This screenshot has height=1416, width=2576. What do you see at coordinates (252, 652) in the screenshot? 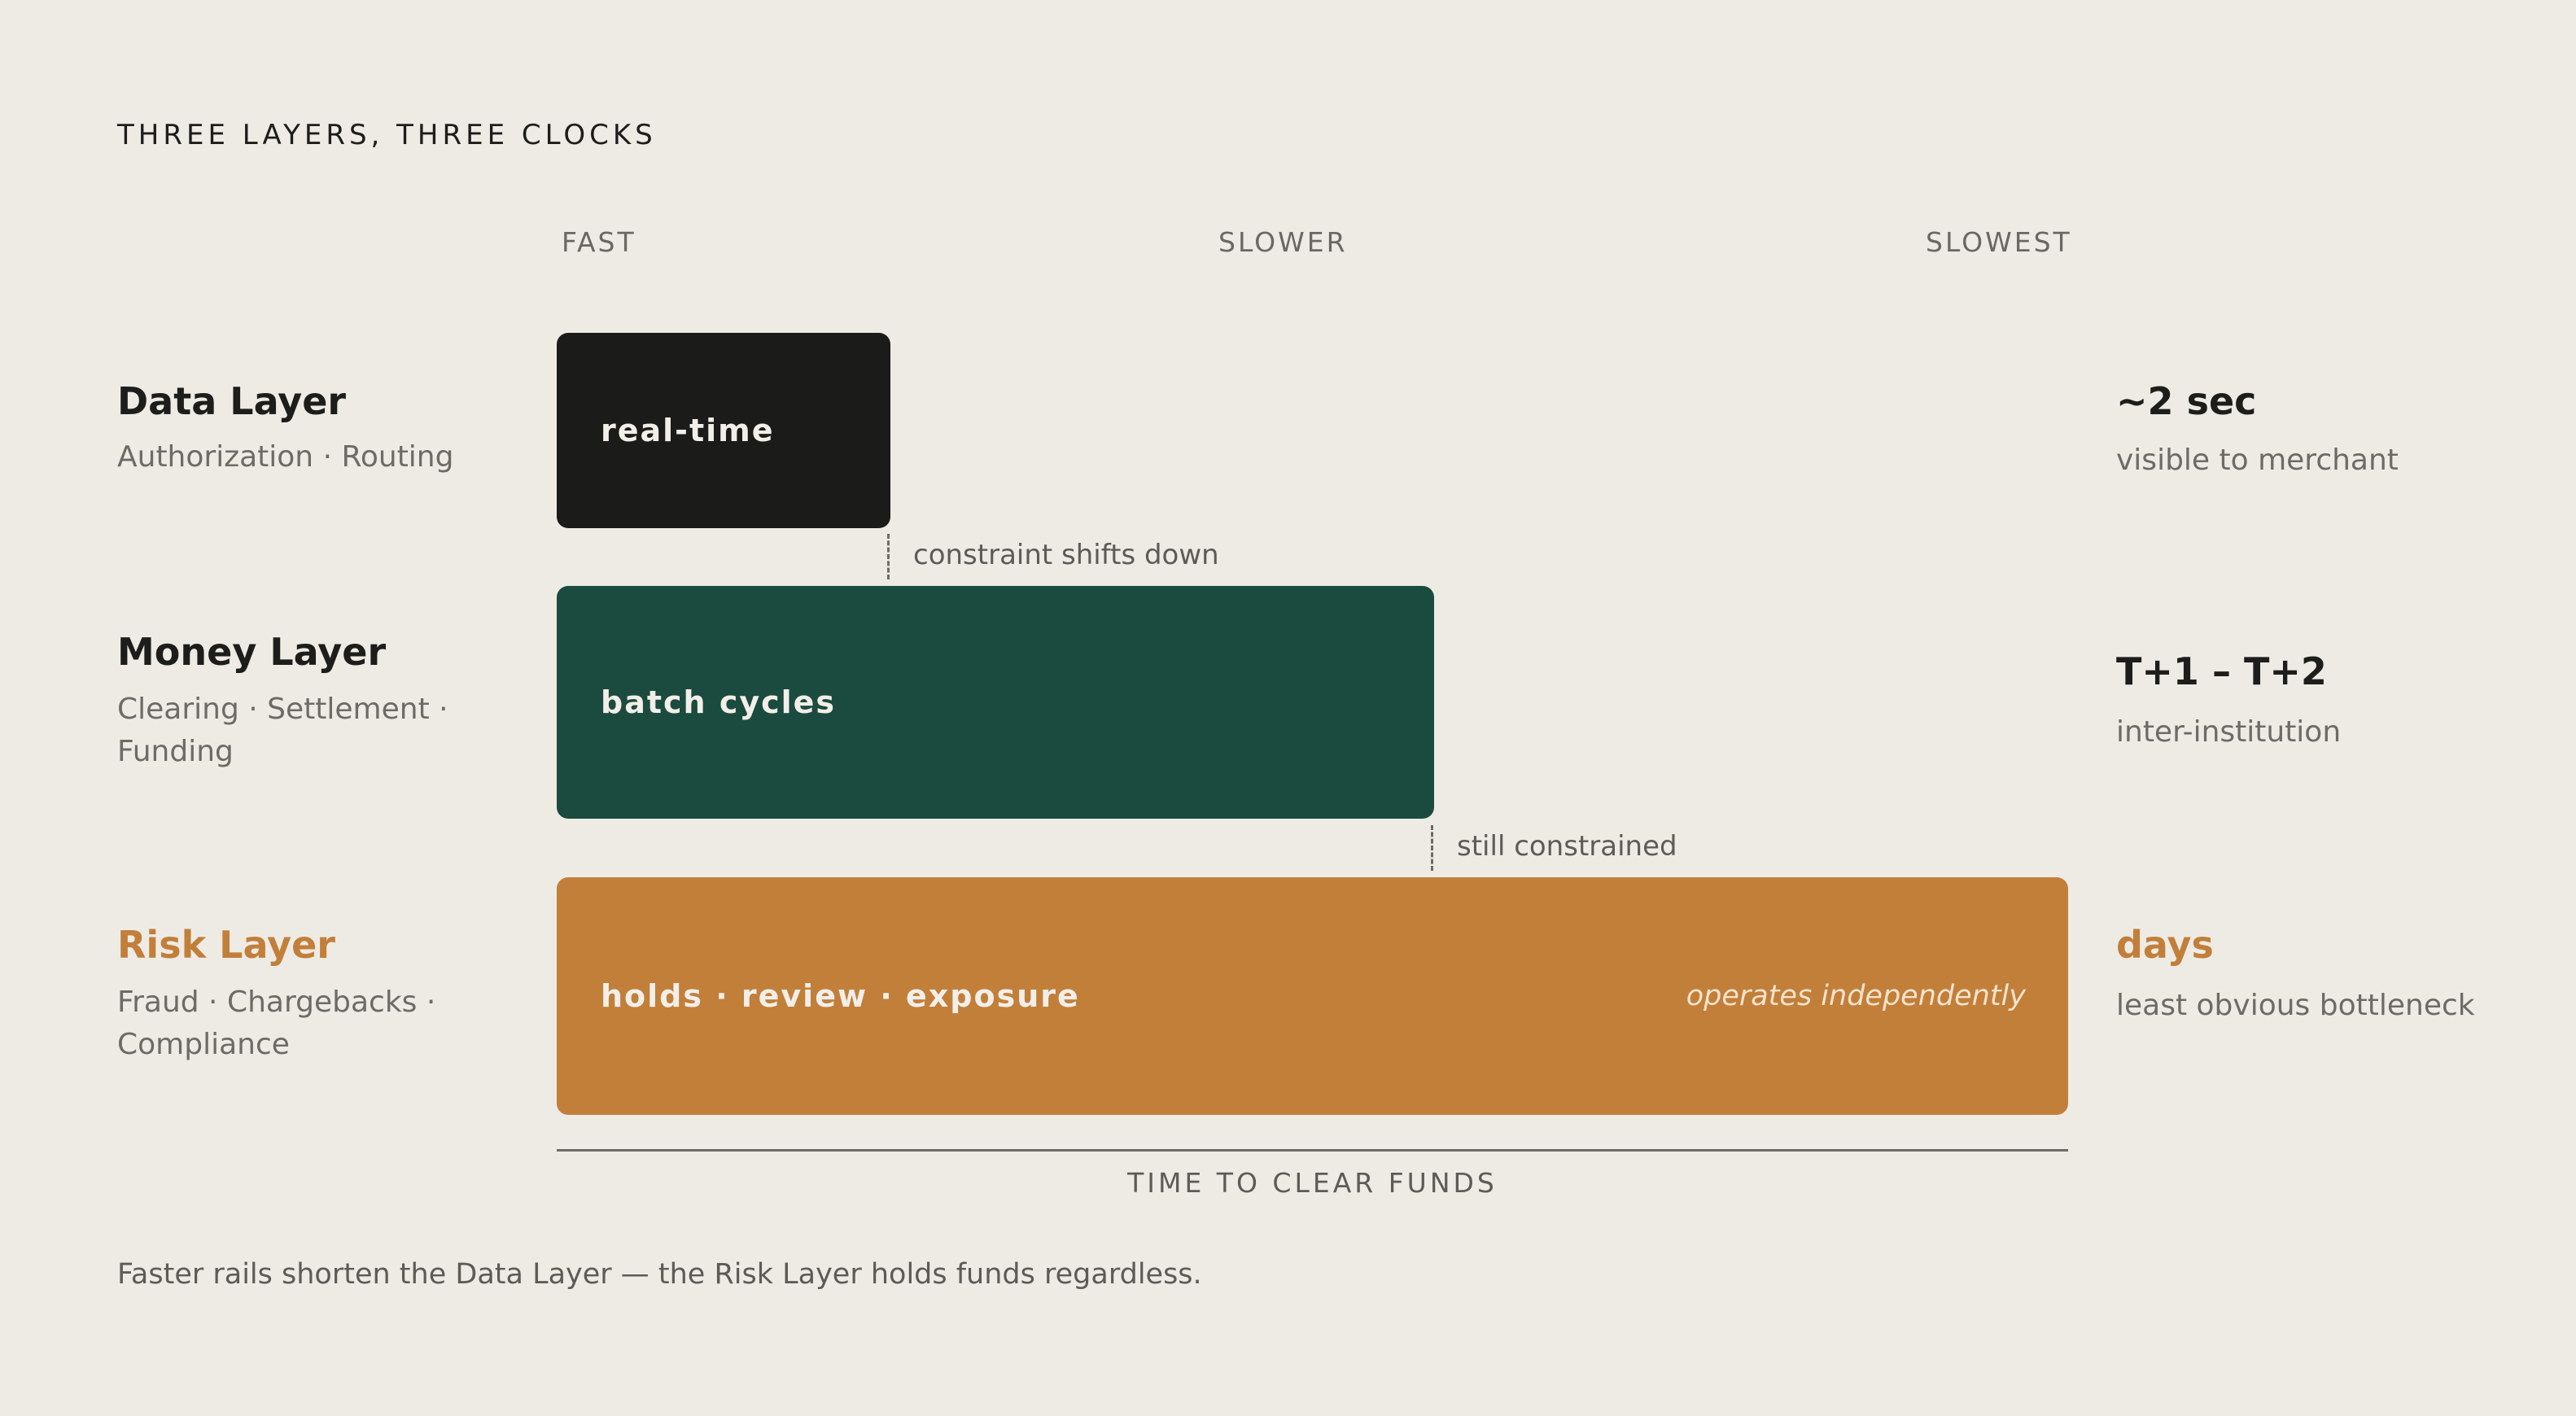
I see `money-layer-name: Money Layer` at bounding box center [252, 652].